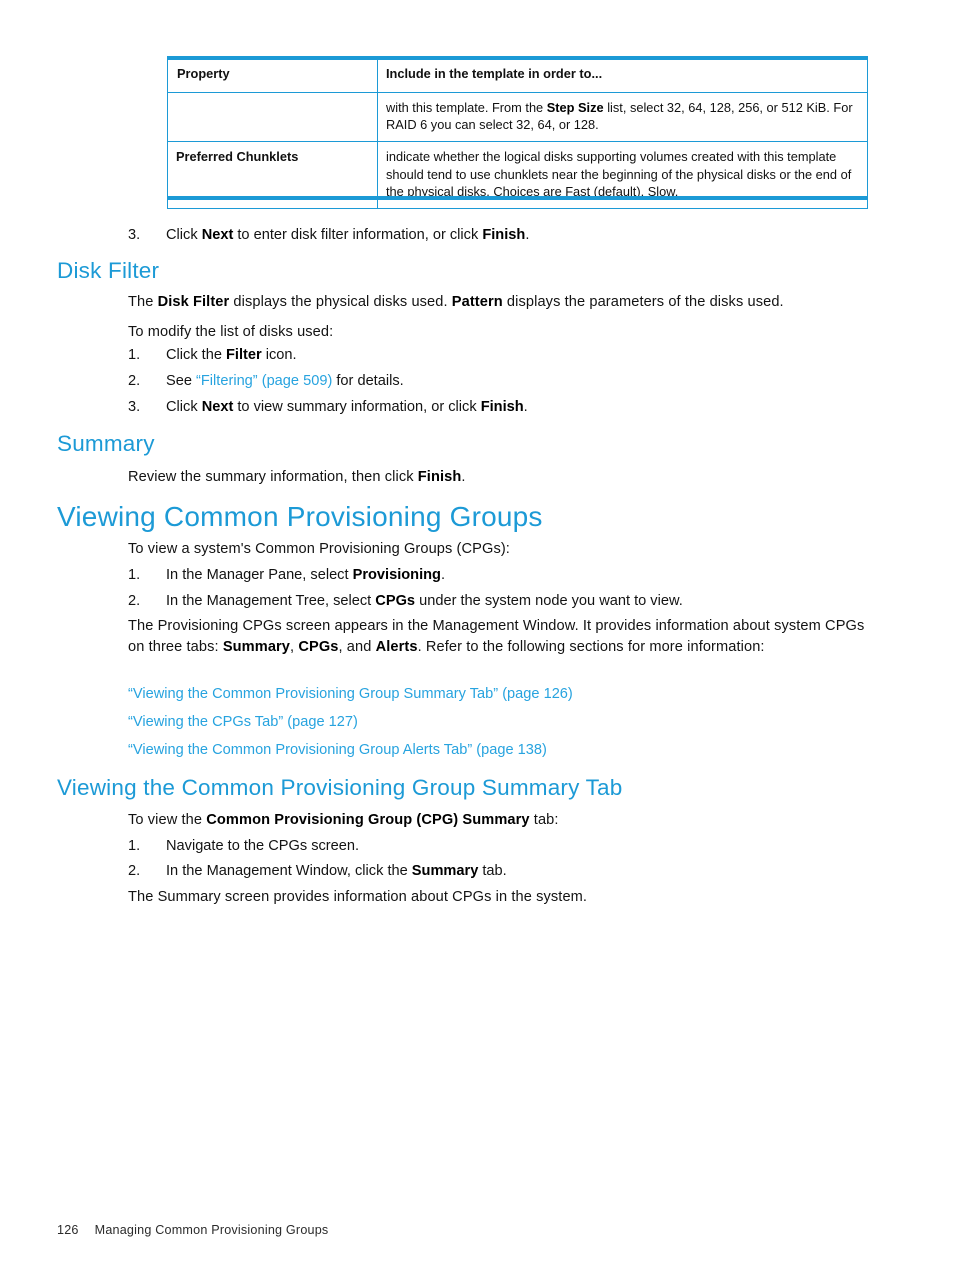 The height and width of the screenshot is (1271, 954). I want to click on heading-viewing-common-provisioning-groups: Viewing Common Provisioning Groups, so click(300, 516).